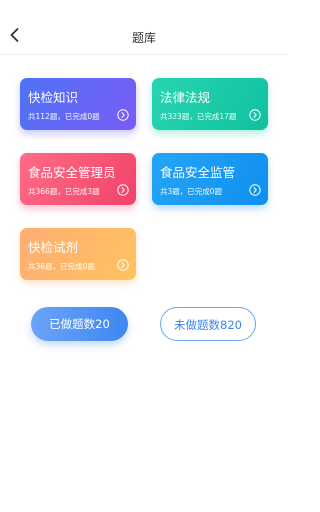 The width and height of the screenshot is (320, 512). I want to click on category-card: 快检试剂 共36题，已完成0题, so click(78, 254).